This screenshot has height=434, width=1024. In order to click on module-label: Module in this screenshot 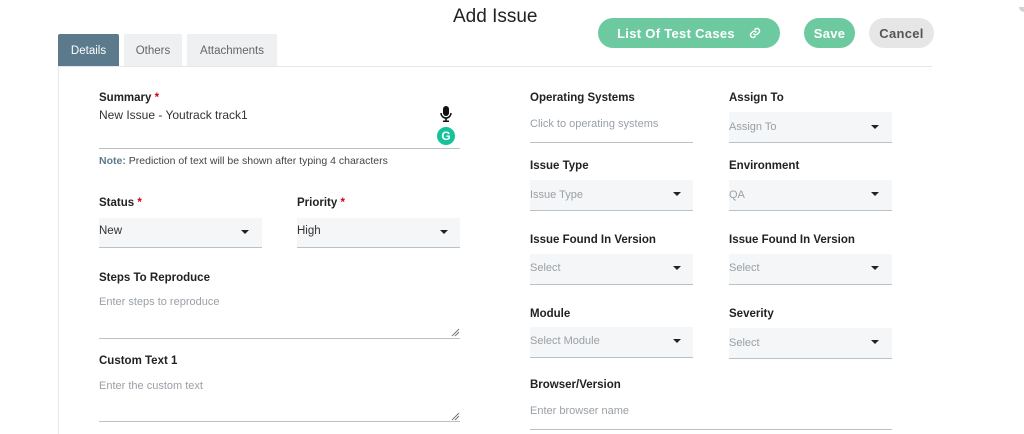, I will do `click(550, 314)`.